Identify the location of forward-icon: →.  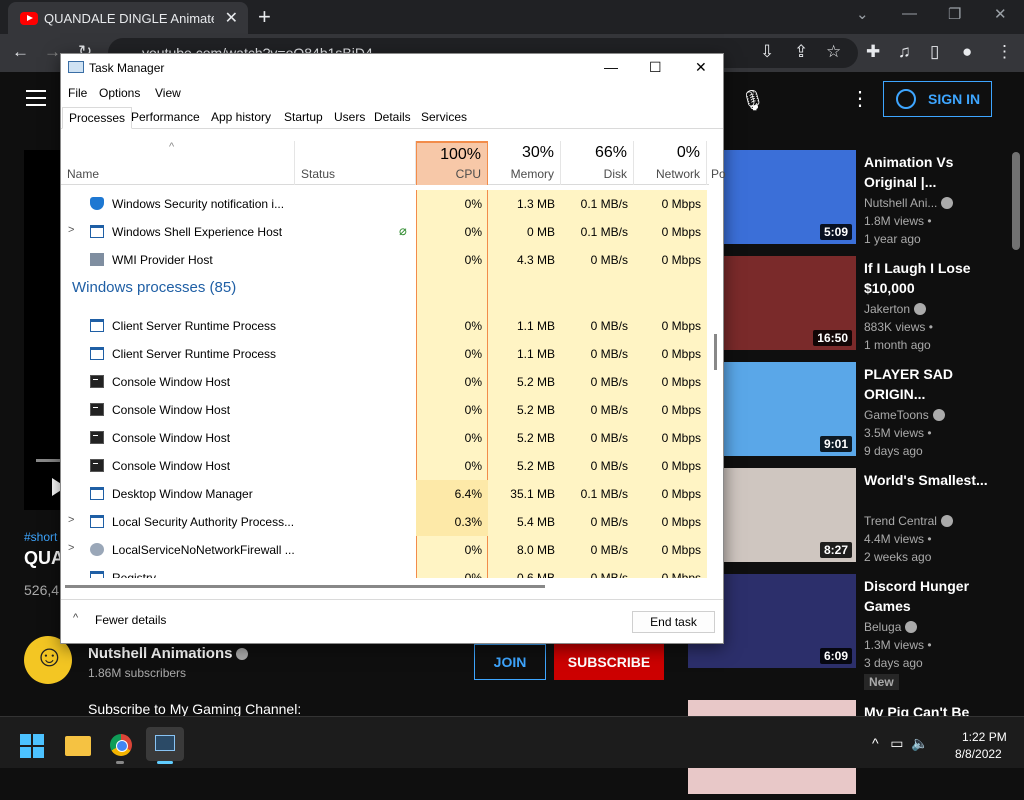
(52, 52).